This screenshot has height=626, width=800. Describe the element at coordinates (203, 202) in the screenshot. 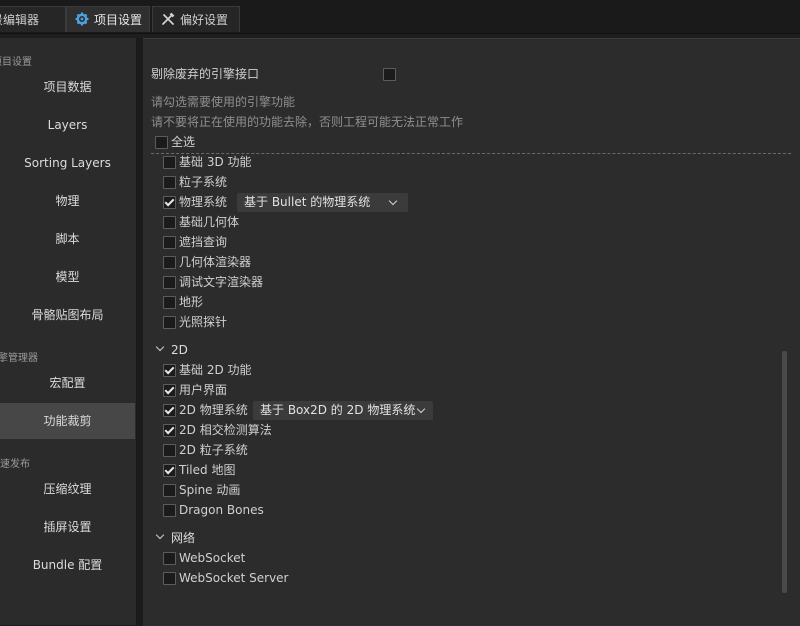

I see `feature-label: 物理系统` at that location.